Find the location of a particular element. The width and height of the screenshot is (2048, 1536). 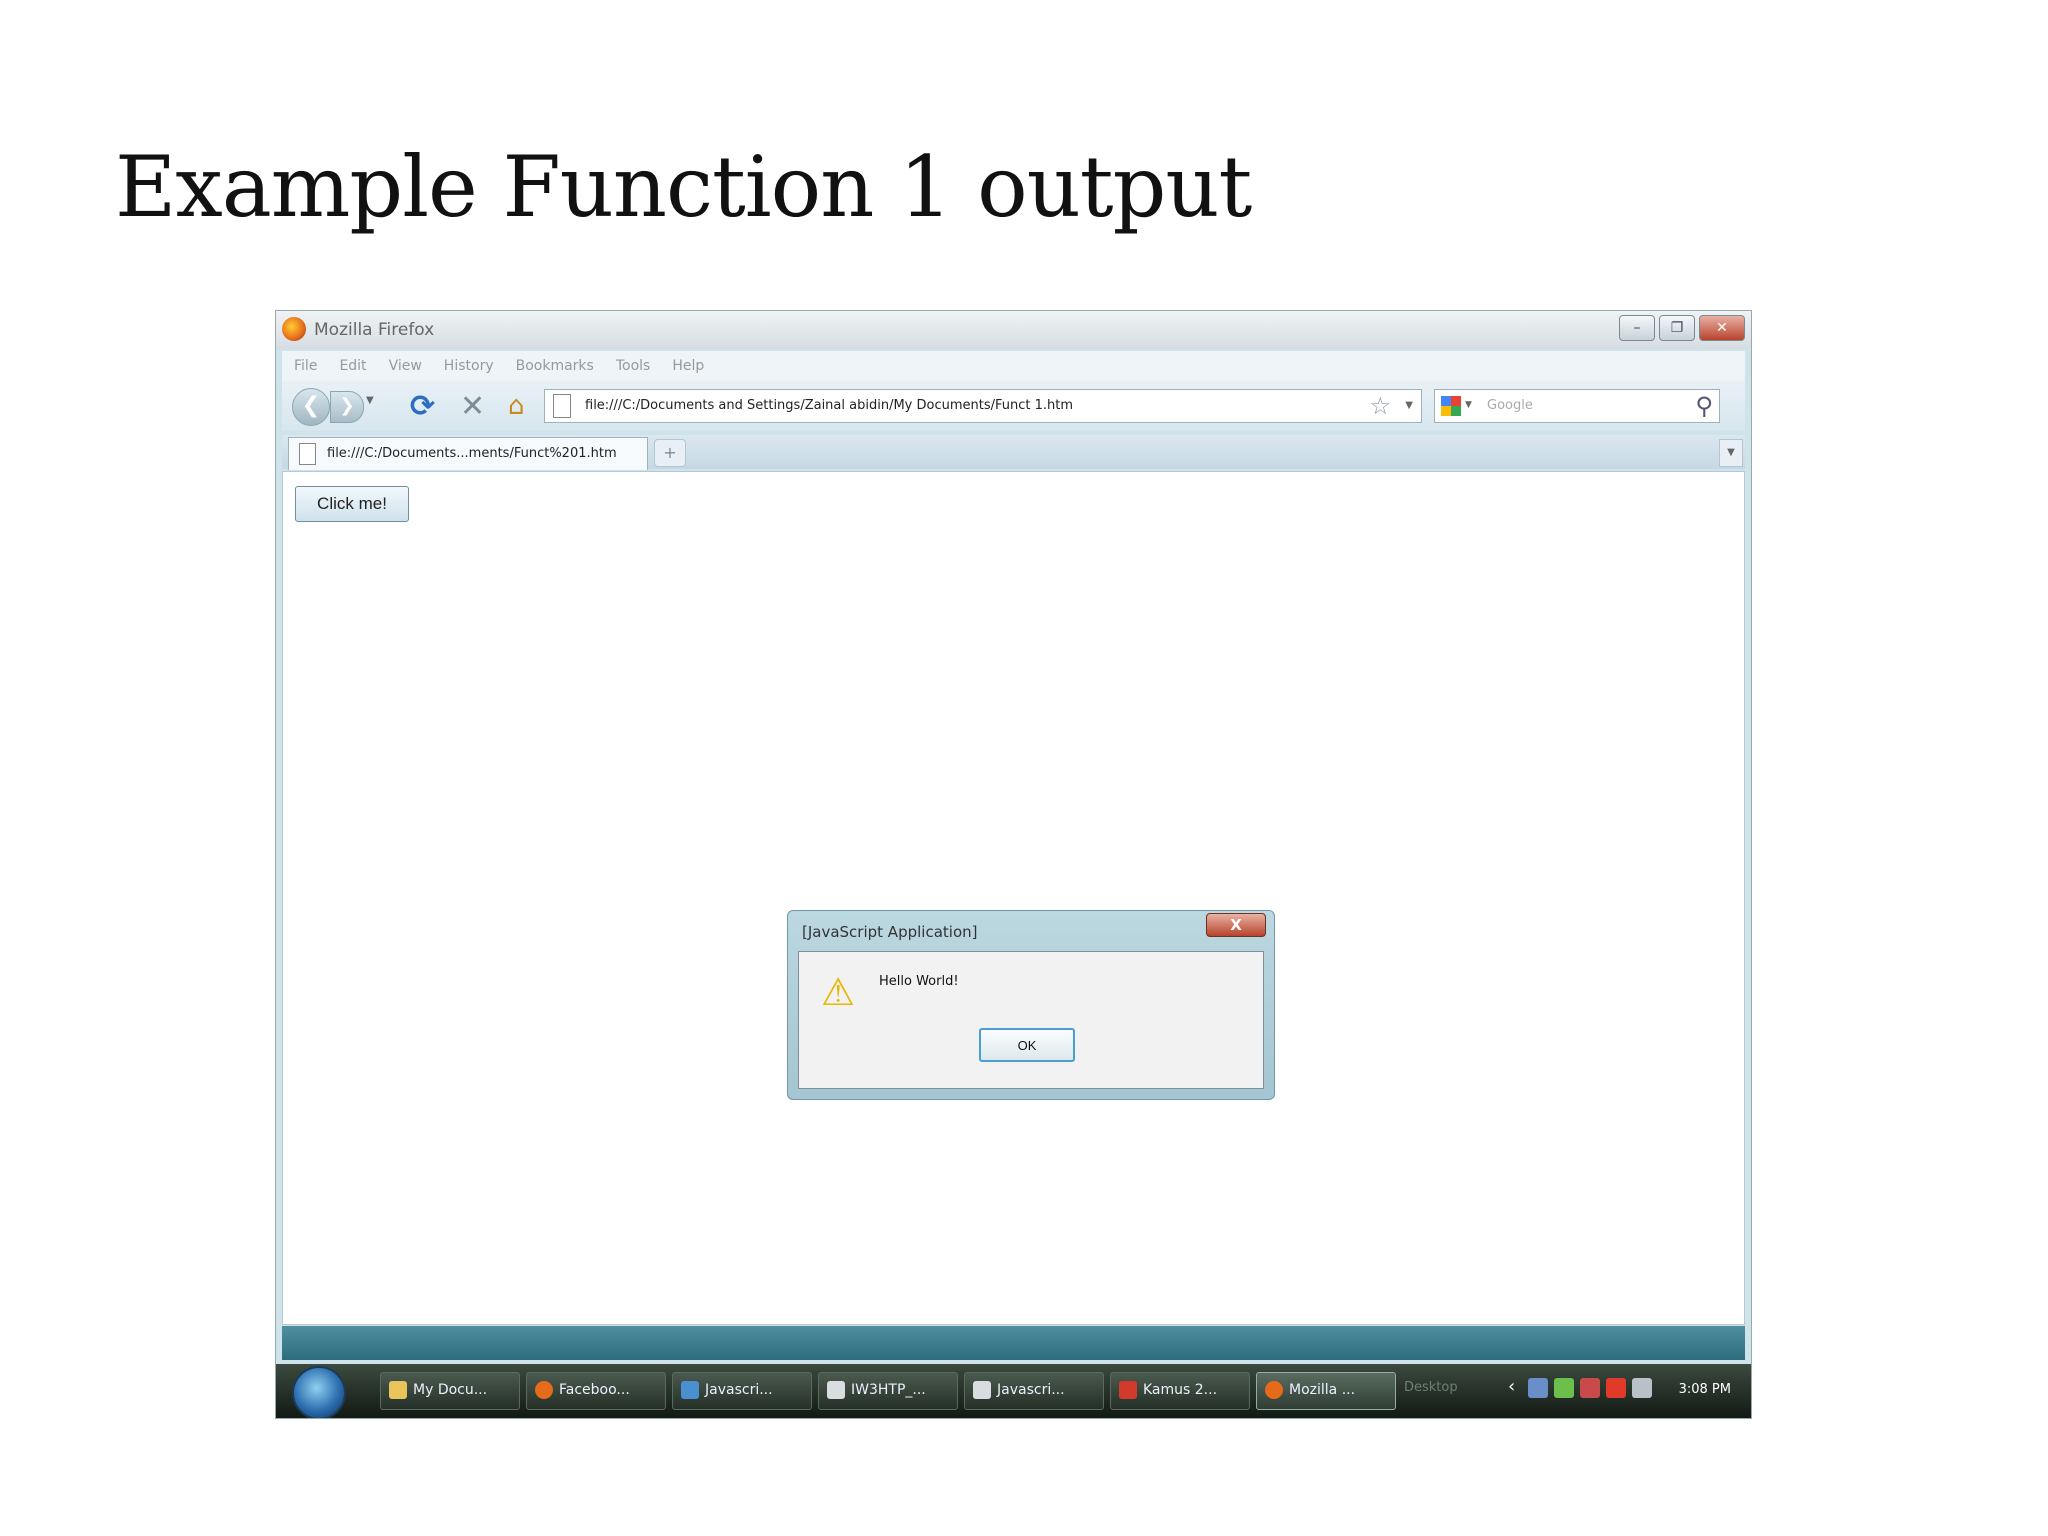

window-titlebar: Mozilla Firefox – ❐ ✕ is located at coordinates (1013, 330).